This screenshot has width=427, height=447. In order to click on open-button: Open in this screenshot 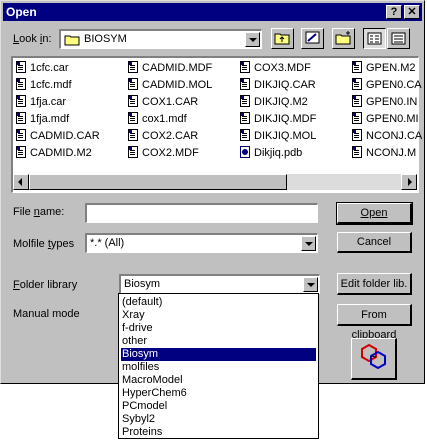, I will do `click(374, 213)`.